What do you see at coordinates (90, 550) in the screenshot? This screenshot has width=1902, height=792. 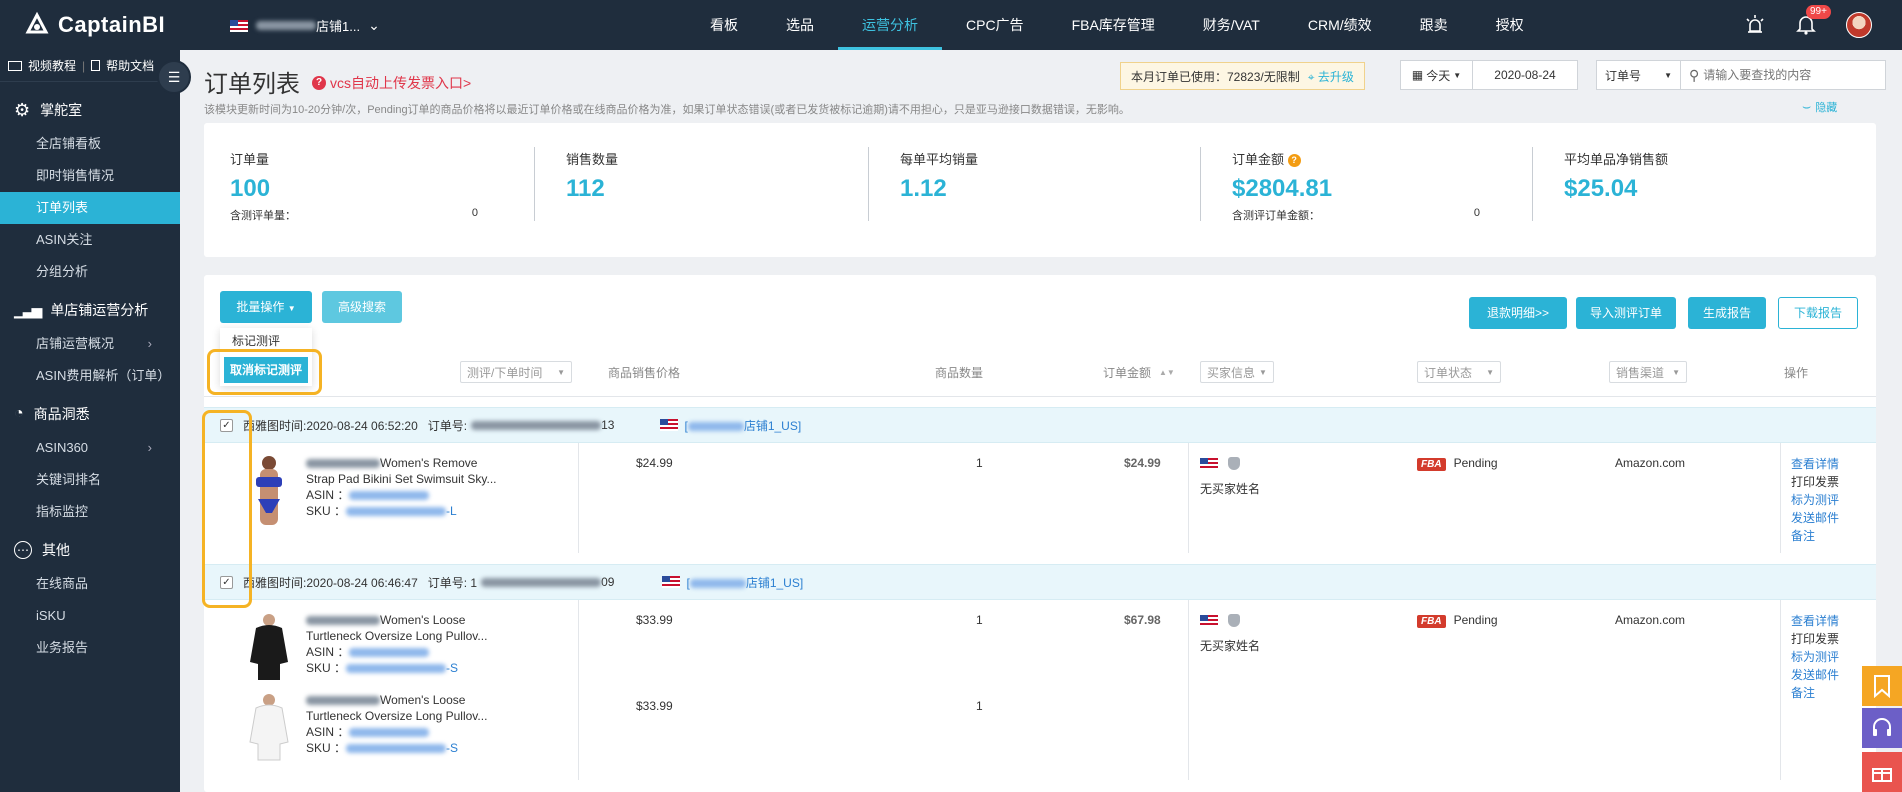 I see `sidebar-section-other: ⋯ 其他` at bounding box center [90, 550].